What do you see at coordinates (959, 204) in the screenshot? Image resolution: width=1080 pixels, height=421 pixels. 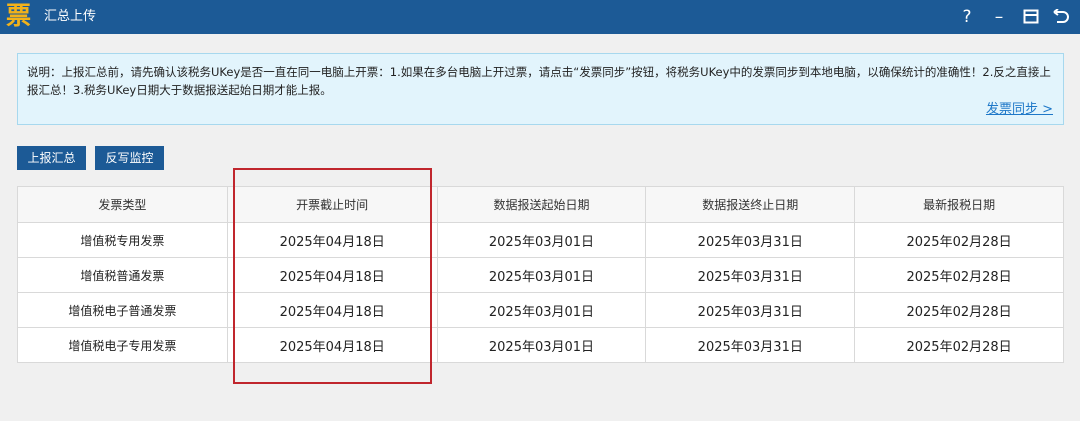 I see `column-header-latest-tax-date: 最新报税日期` at bounding box center [959, 204].